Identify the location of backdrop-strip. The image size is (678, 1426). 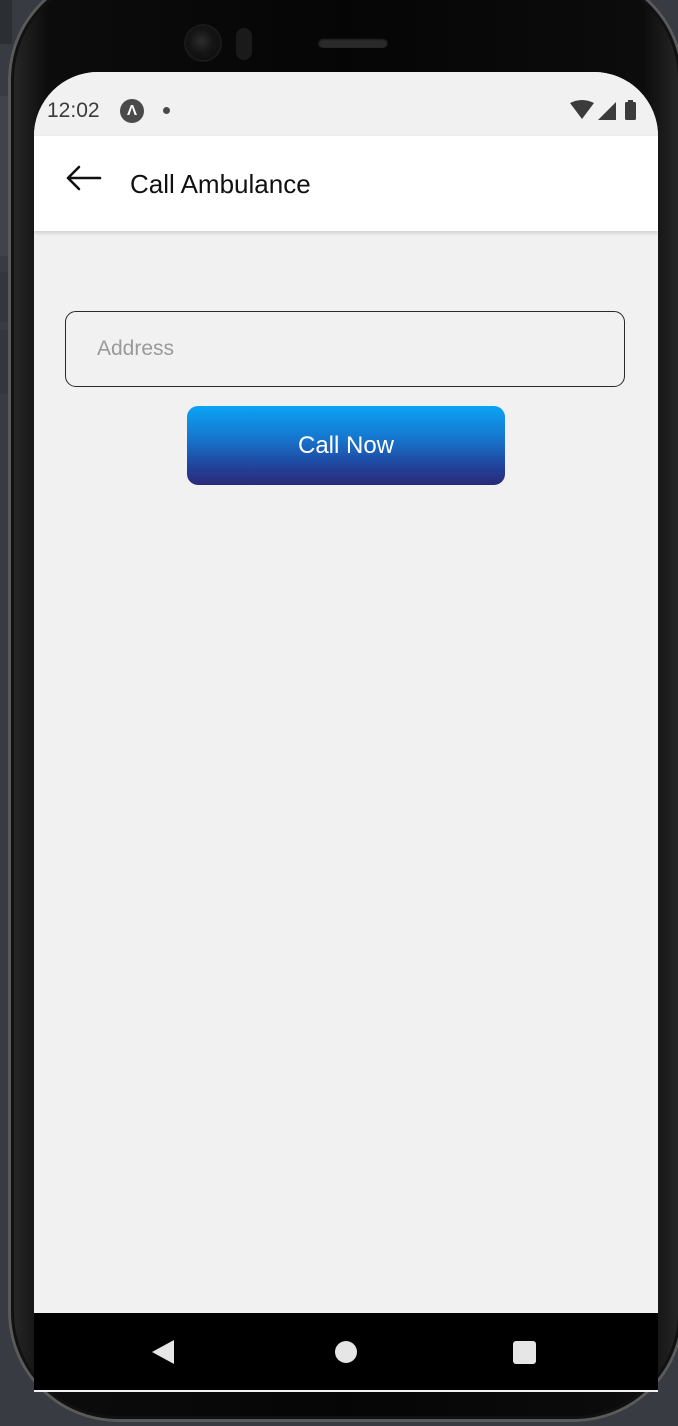
(6, 22).